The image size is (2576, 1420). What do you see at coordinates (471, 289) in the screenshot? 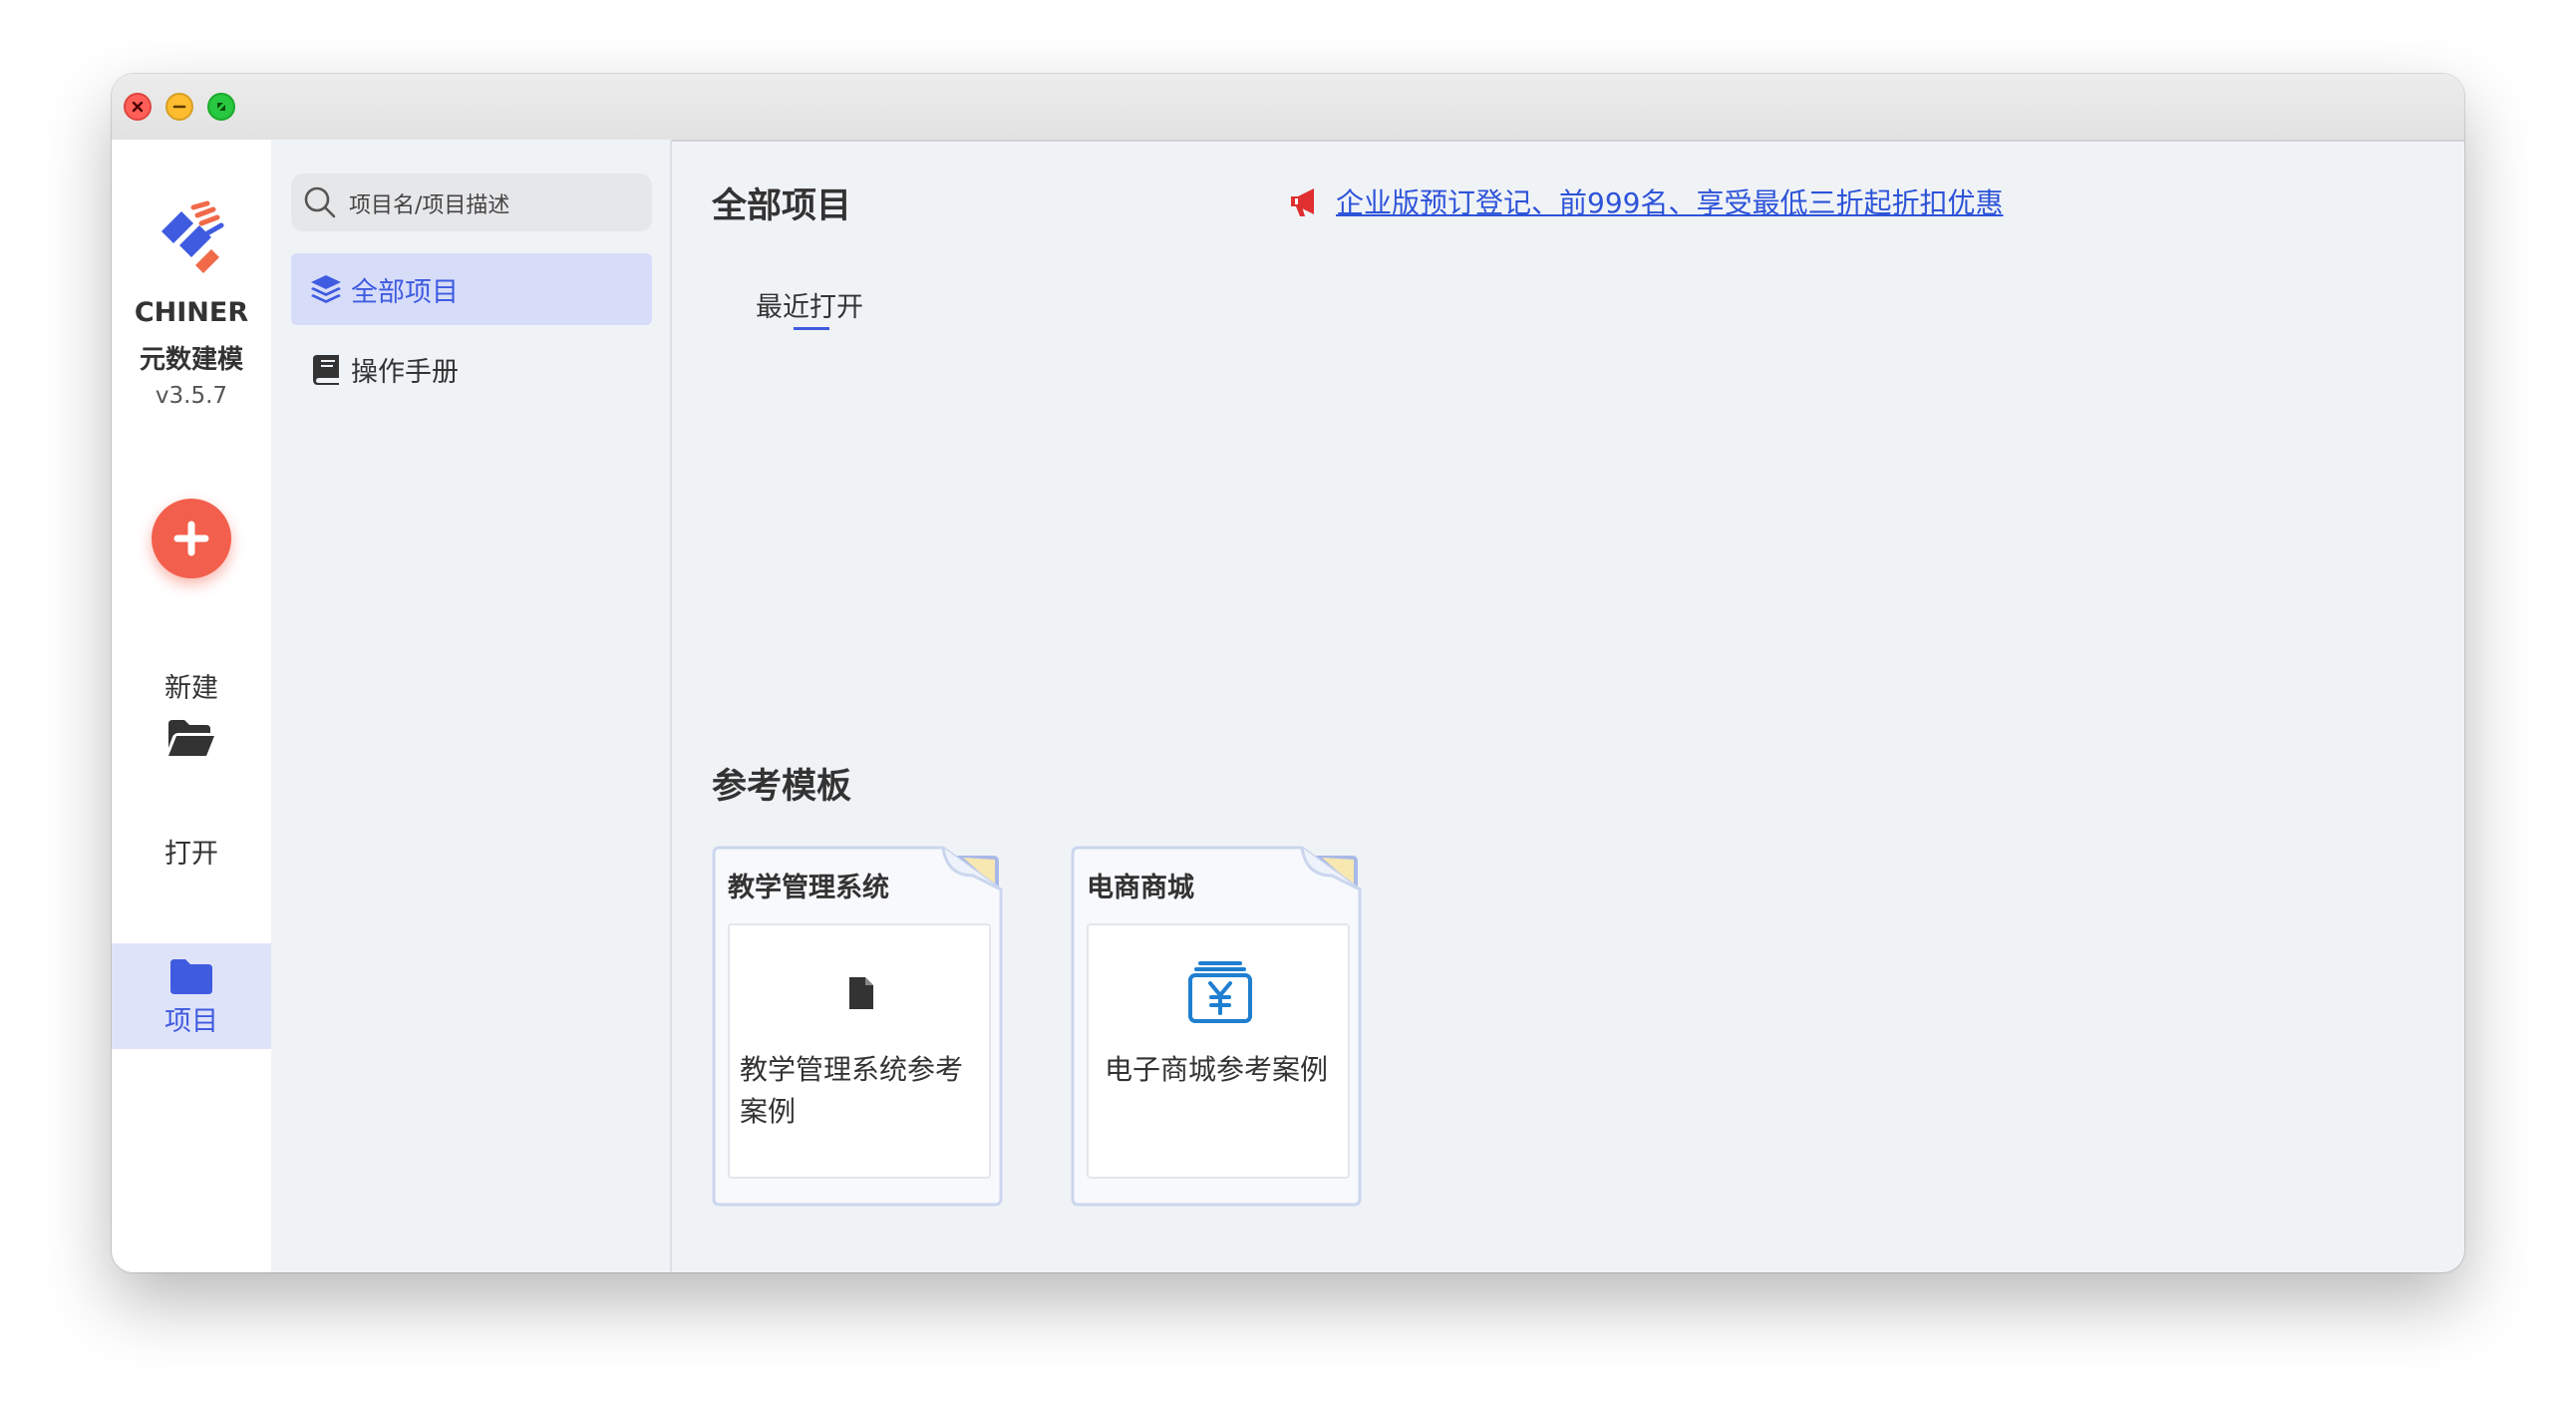
I see `sidebar-item-all-projects: 全部项目` at bounding box center [471, 289].